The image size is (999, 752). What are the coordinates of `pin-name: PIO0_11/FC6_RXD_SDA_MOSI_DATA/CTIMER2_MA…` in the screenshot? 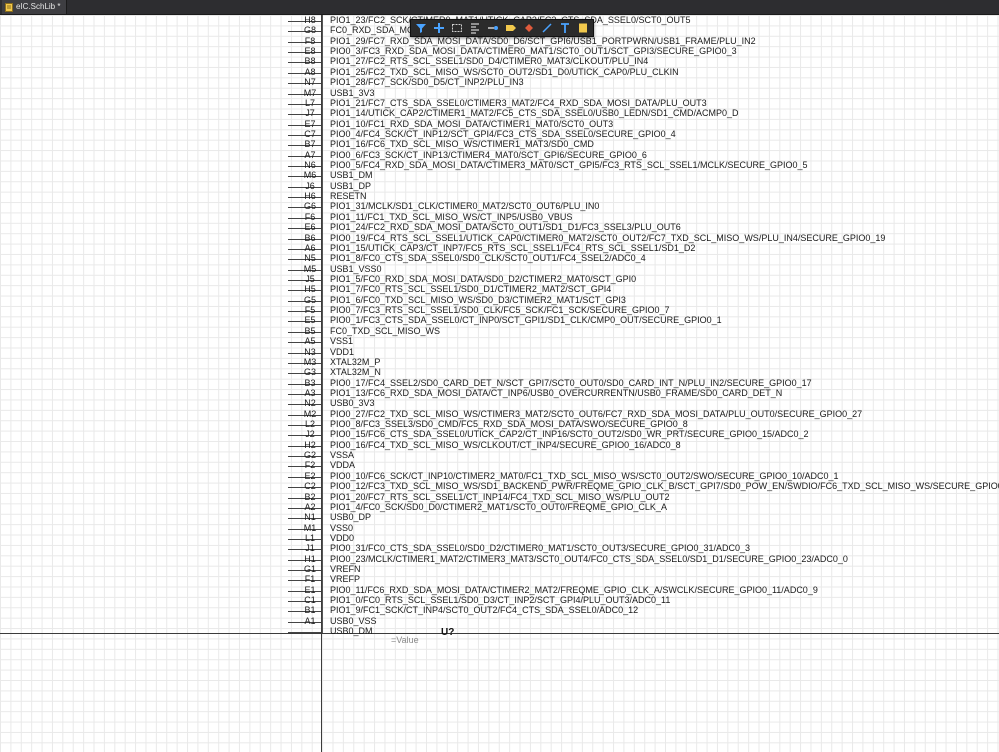 It's located at (574, 589).